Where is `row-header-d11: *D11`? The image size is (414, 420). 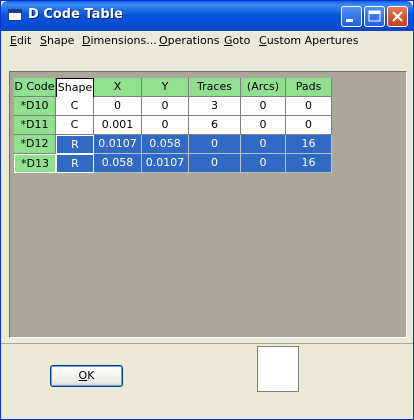 row-header-d11: *D11 is located at coordinates (35, 125).